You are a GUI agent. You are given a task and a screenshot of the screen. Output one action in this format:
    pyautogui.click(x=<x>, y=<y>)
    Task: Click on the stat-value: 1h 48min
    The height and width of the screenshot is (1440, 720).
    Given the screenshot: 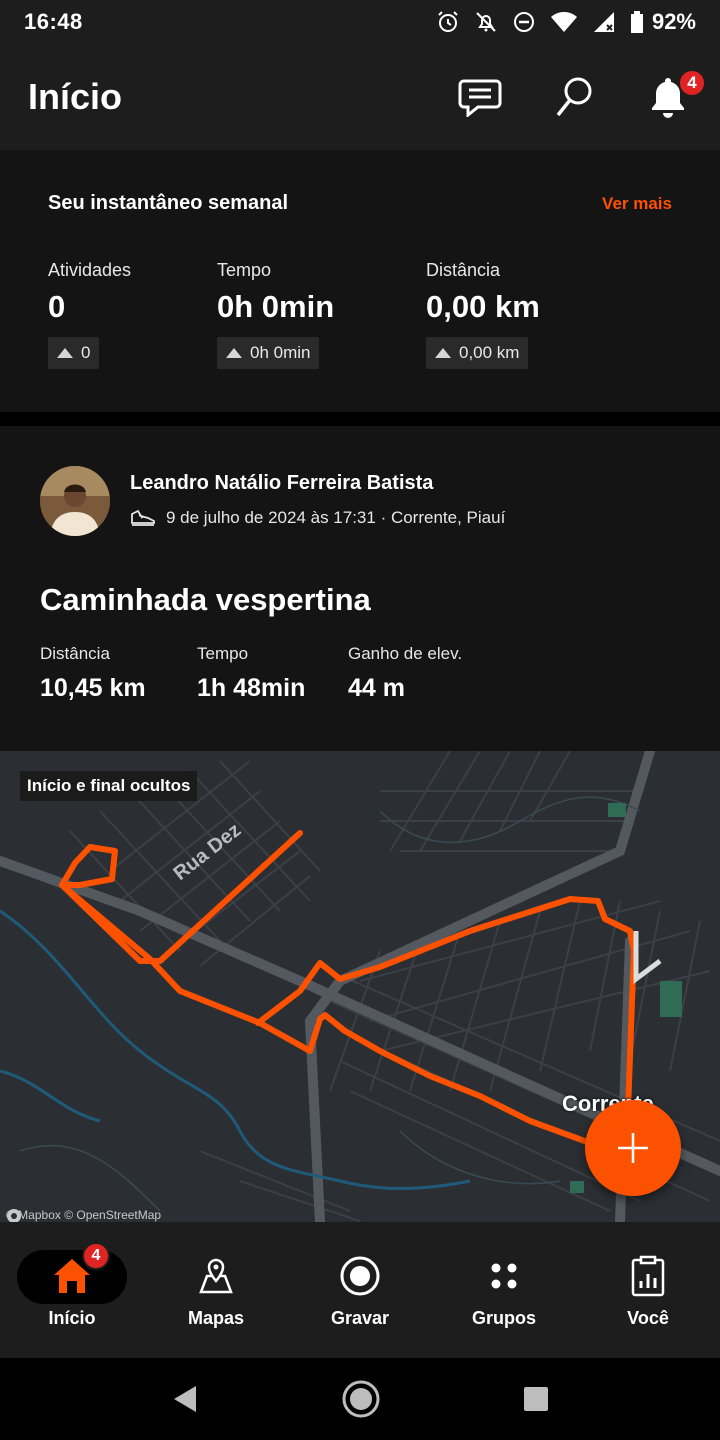 What is the action you would take?
    pyautogui.click(x=251, y=688)
    